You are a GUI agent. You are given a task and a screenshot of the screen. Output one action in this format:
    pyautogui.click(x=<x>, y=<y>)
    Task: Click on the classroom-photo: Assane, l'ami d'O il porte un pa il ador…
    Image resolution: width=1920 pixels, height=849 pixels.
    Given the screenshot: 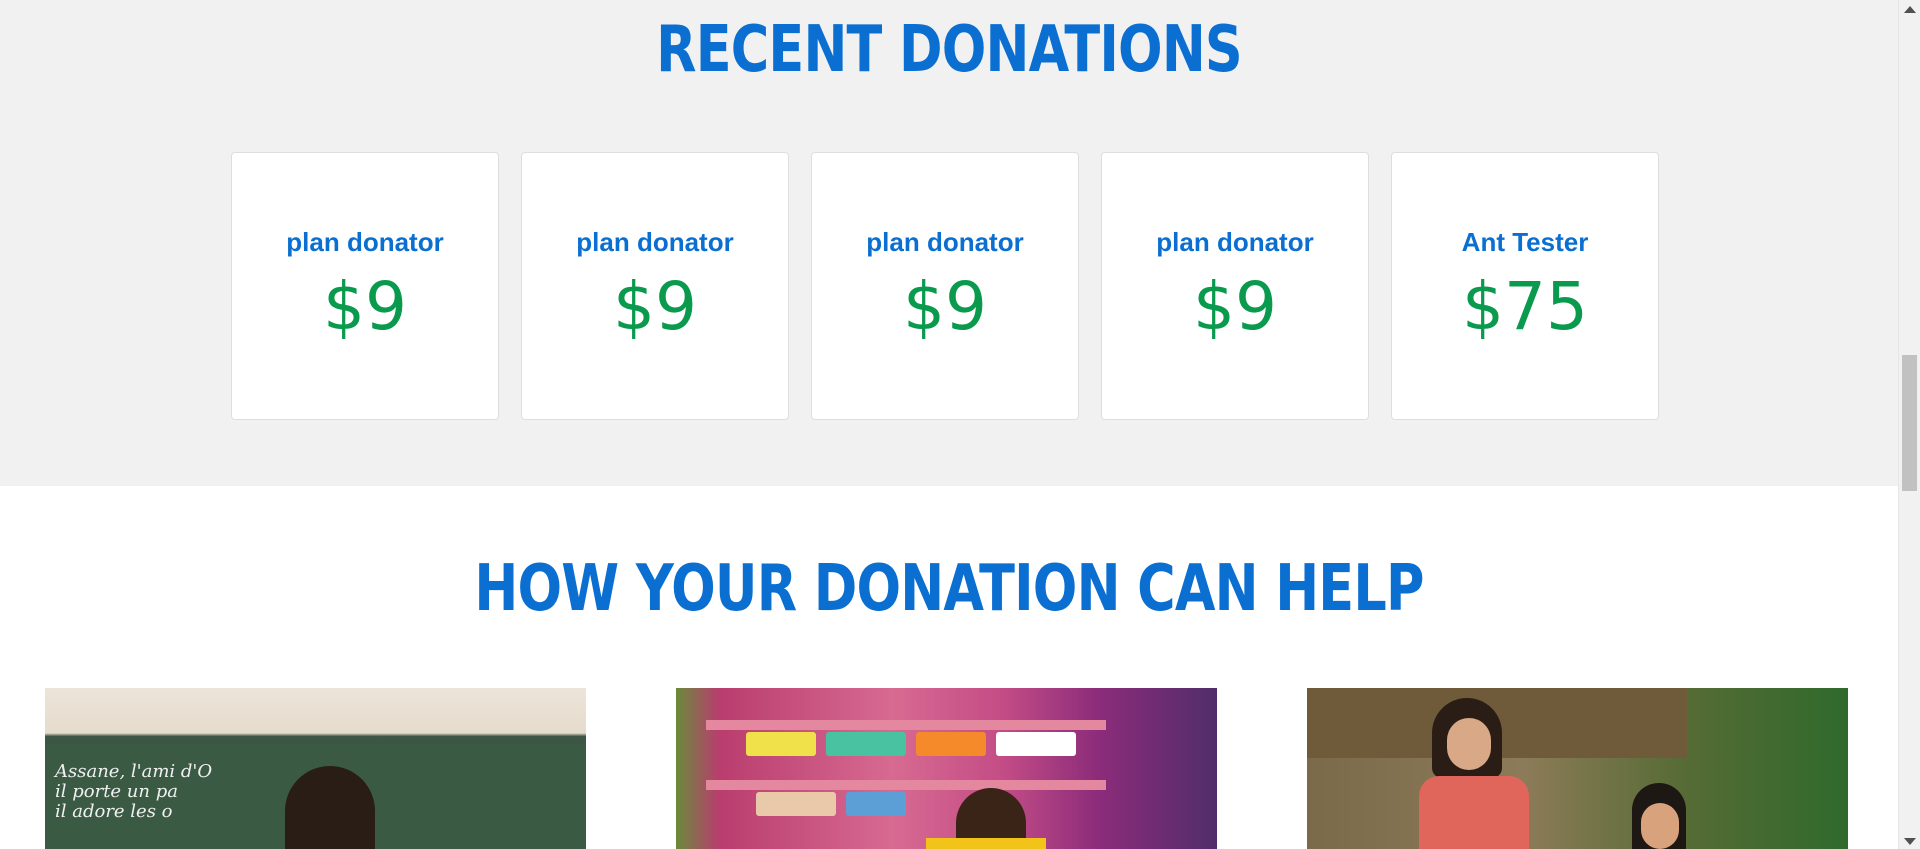 What is the action you would take?
    pyautogui.click(x=315, y=768)
    